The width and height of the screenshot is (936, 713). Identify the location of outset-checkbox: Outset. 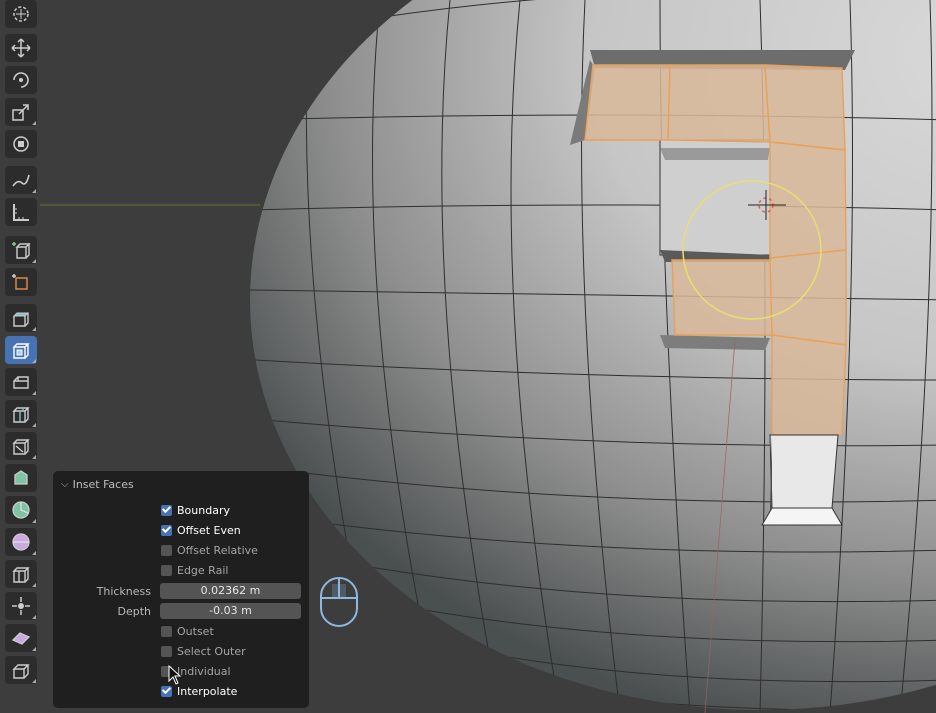
(187, 631).